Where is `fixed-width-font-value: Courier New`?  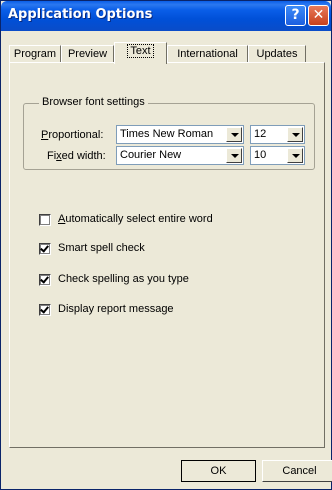 fixed-width-font-value: Courier New is located at coordinates (151, 155).